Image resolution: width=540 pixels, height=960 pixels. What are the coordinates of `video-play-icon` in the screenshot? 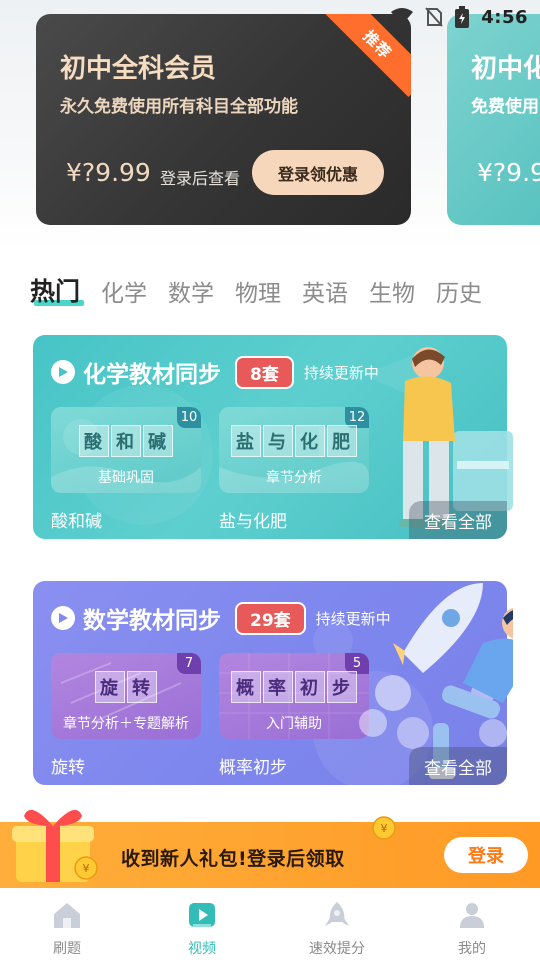 It's located at (202, 917).